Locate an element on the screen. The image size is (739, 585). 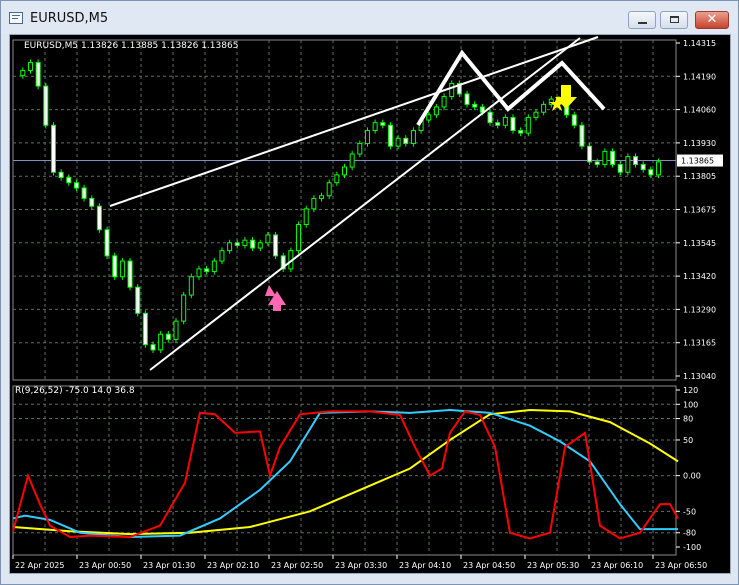
time-tick-label: 23 Apr 05:30 is located at coordinates (553, 565).